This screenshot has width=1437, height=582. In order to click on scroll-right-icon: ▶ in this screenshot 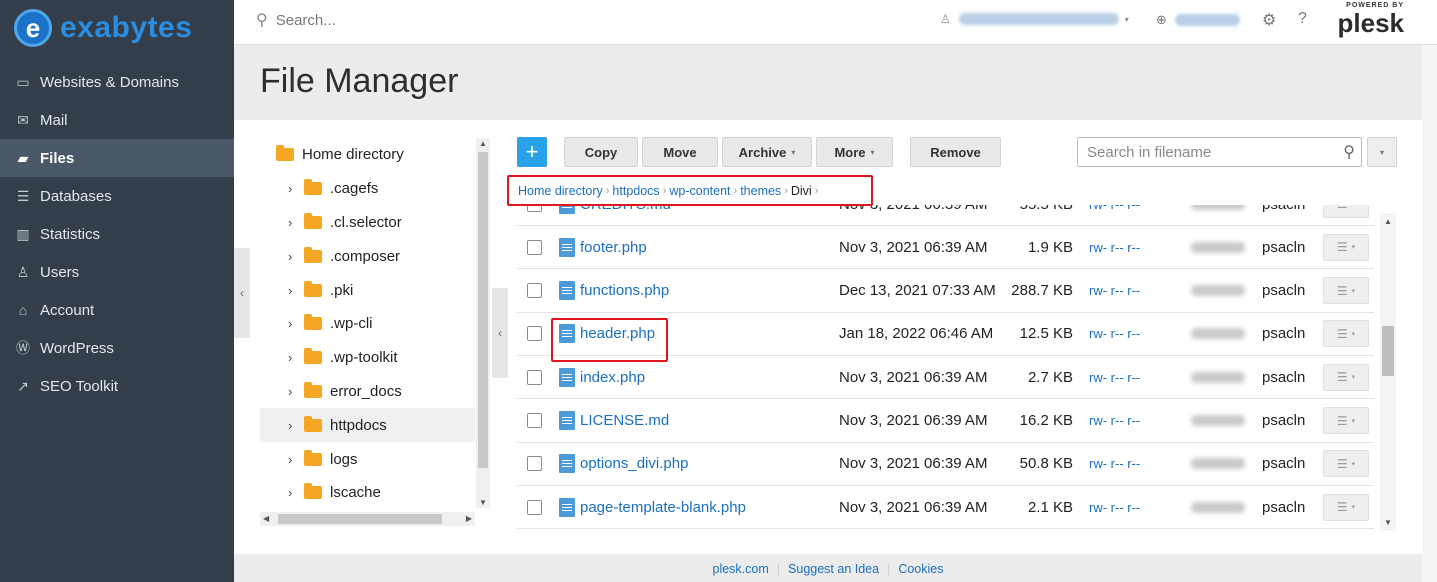, I will do `click(469, 518)`.